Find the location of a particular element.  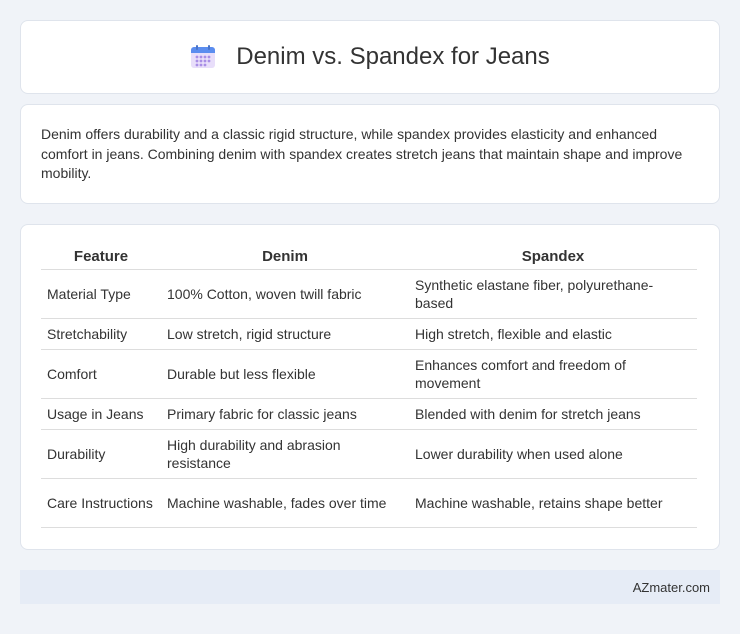

title-card: Denim vs. Spandex for Jeans is located at coordinates (370, 57).